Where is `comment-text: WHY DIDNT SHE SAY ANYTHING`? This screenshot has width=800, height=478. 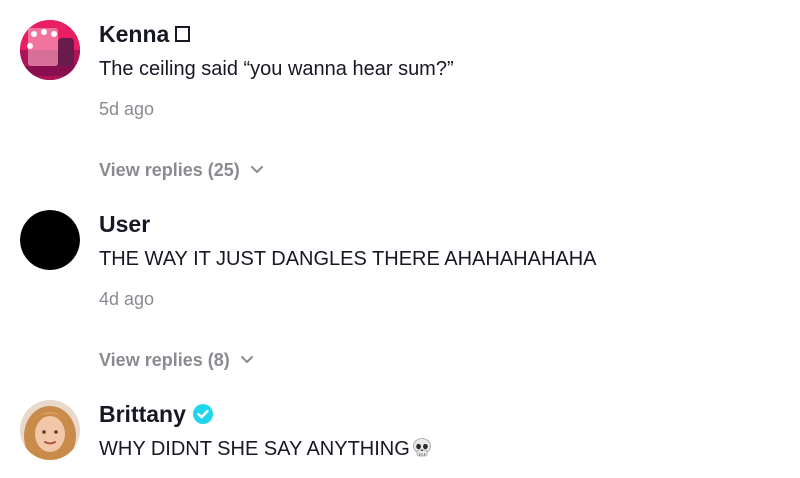
comment-text: WHY DIDNT SHE SAY ANYTHING is located at coordinates (439, 449).